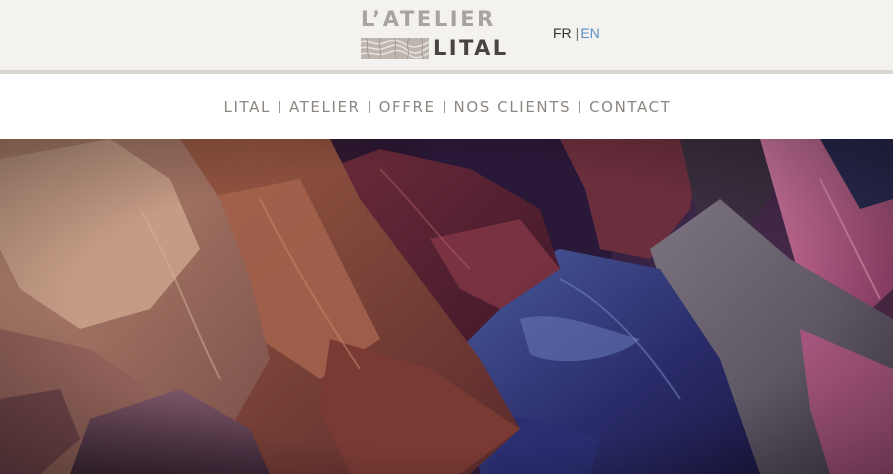 This screenshot has width=893, height=474. Describe the element at coordinates (437, 34) in the screenshot. I see `site-logo: L’ATELIER LITAL` at that location.